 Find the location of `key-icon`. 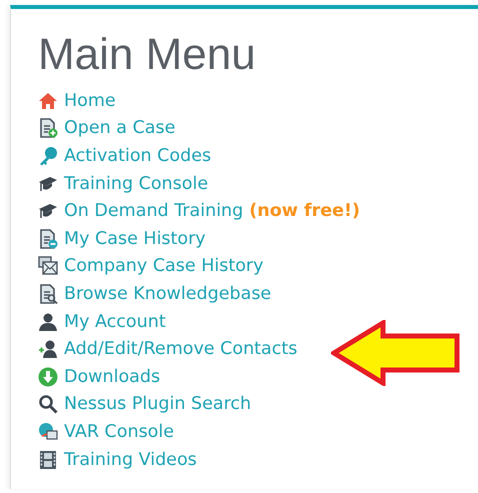

key-icon is located at coordinates (48, 156).